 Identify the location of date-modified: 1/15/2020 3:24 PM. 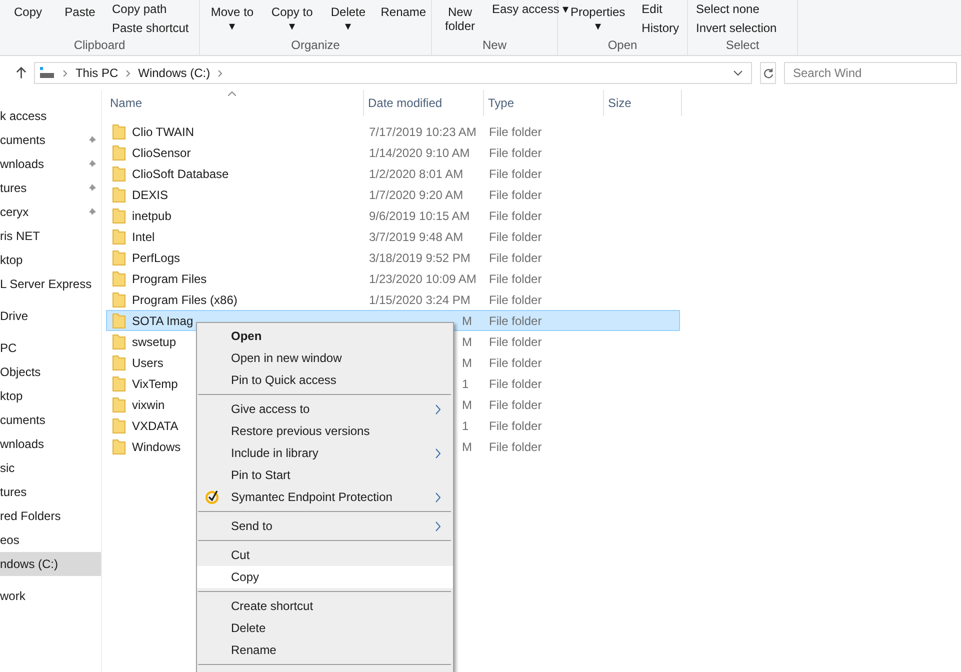
(419, 300).